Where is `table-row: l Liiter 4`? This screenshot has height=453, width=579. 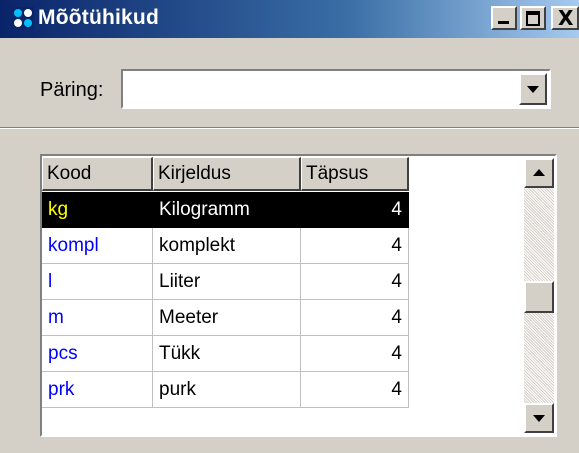
table-row: l Liiter 4 is located at coordinates (228, 282).